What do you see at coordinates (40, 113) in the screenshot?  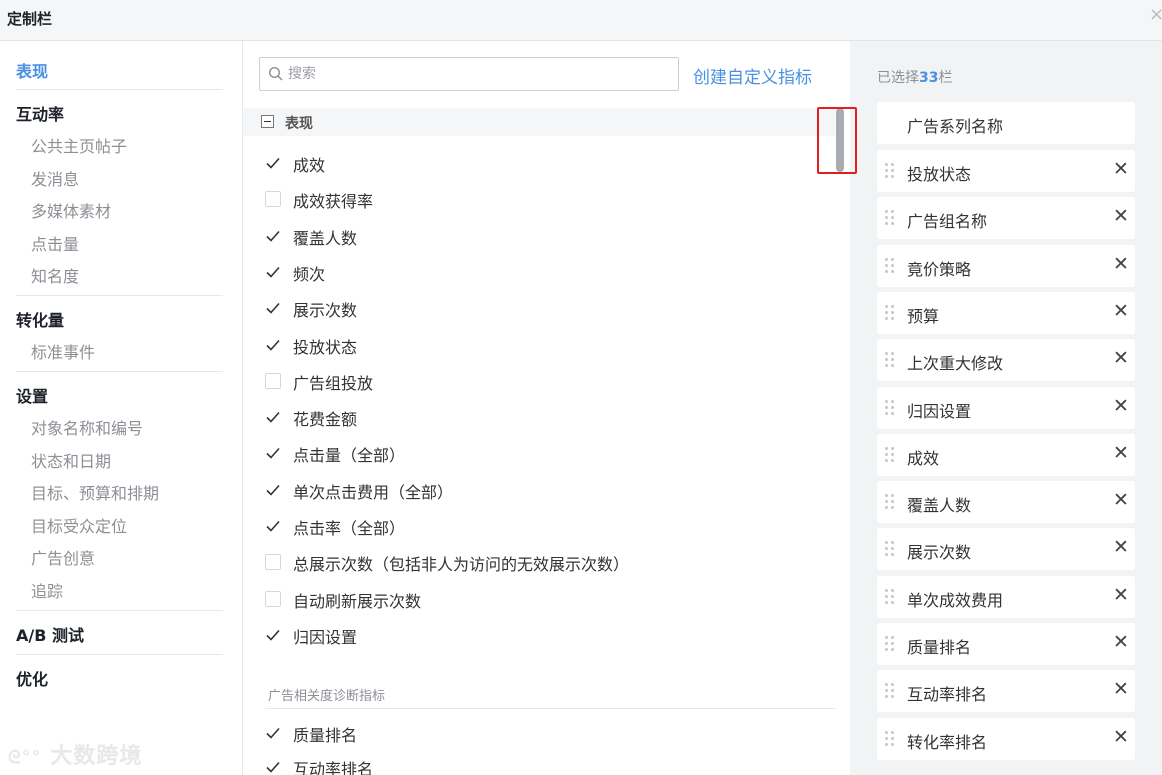 I see `nav-section-engagement: 互动率` at bounding box center [40, 113].